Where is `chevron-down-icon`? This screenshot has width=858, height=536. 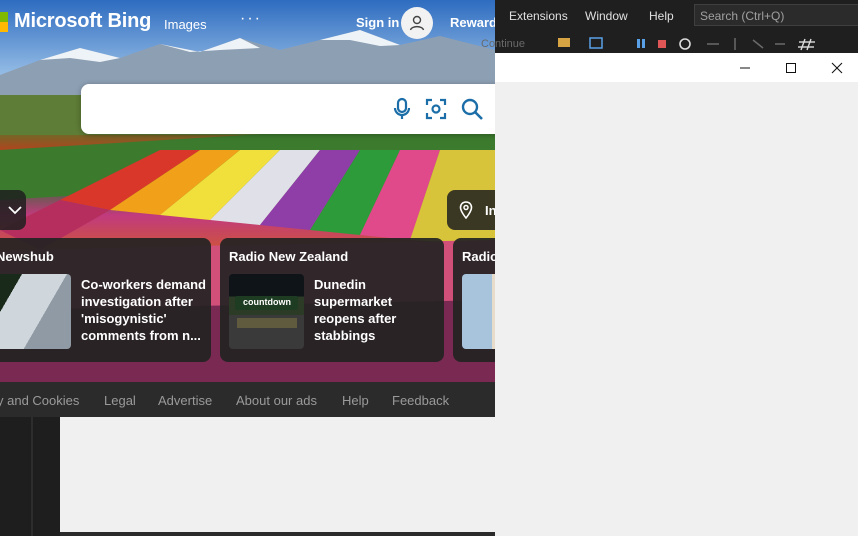 chevron-down-icon is located at coordinates (15, 210).